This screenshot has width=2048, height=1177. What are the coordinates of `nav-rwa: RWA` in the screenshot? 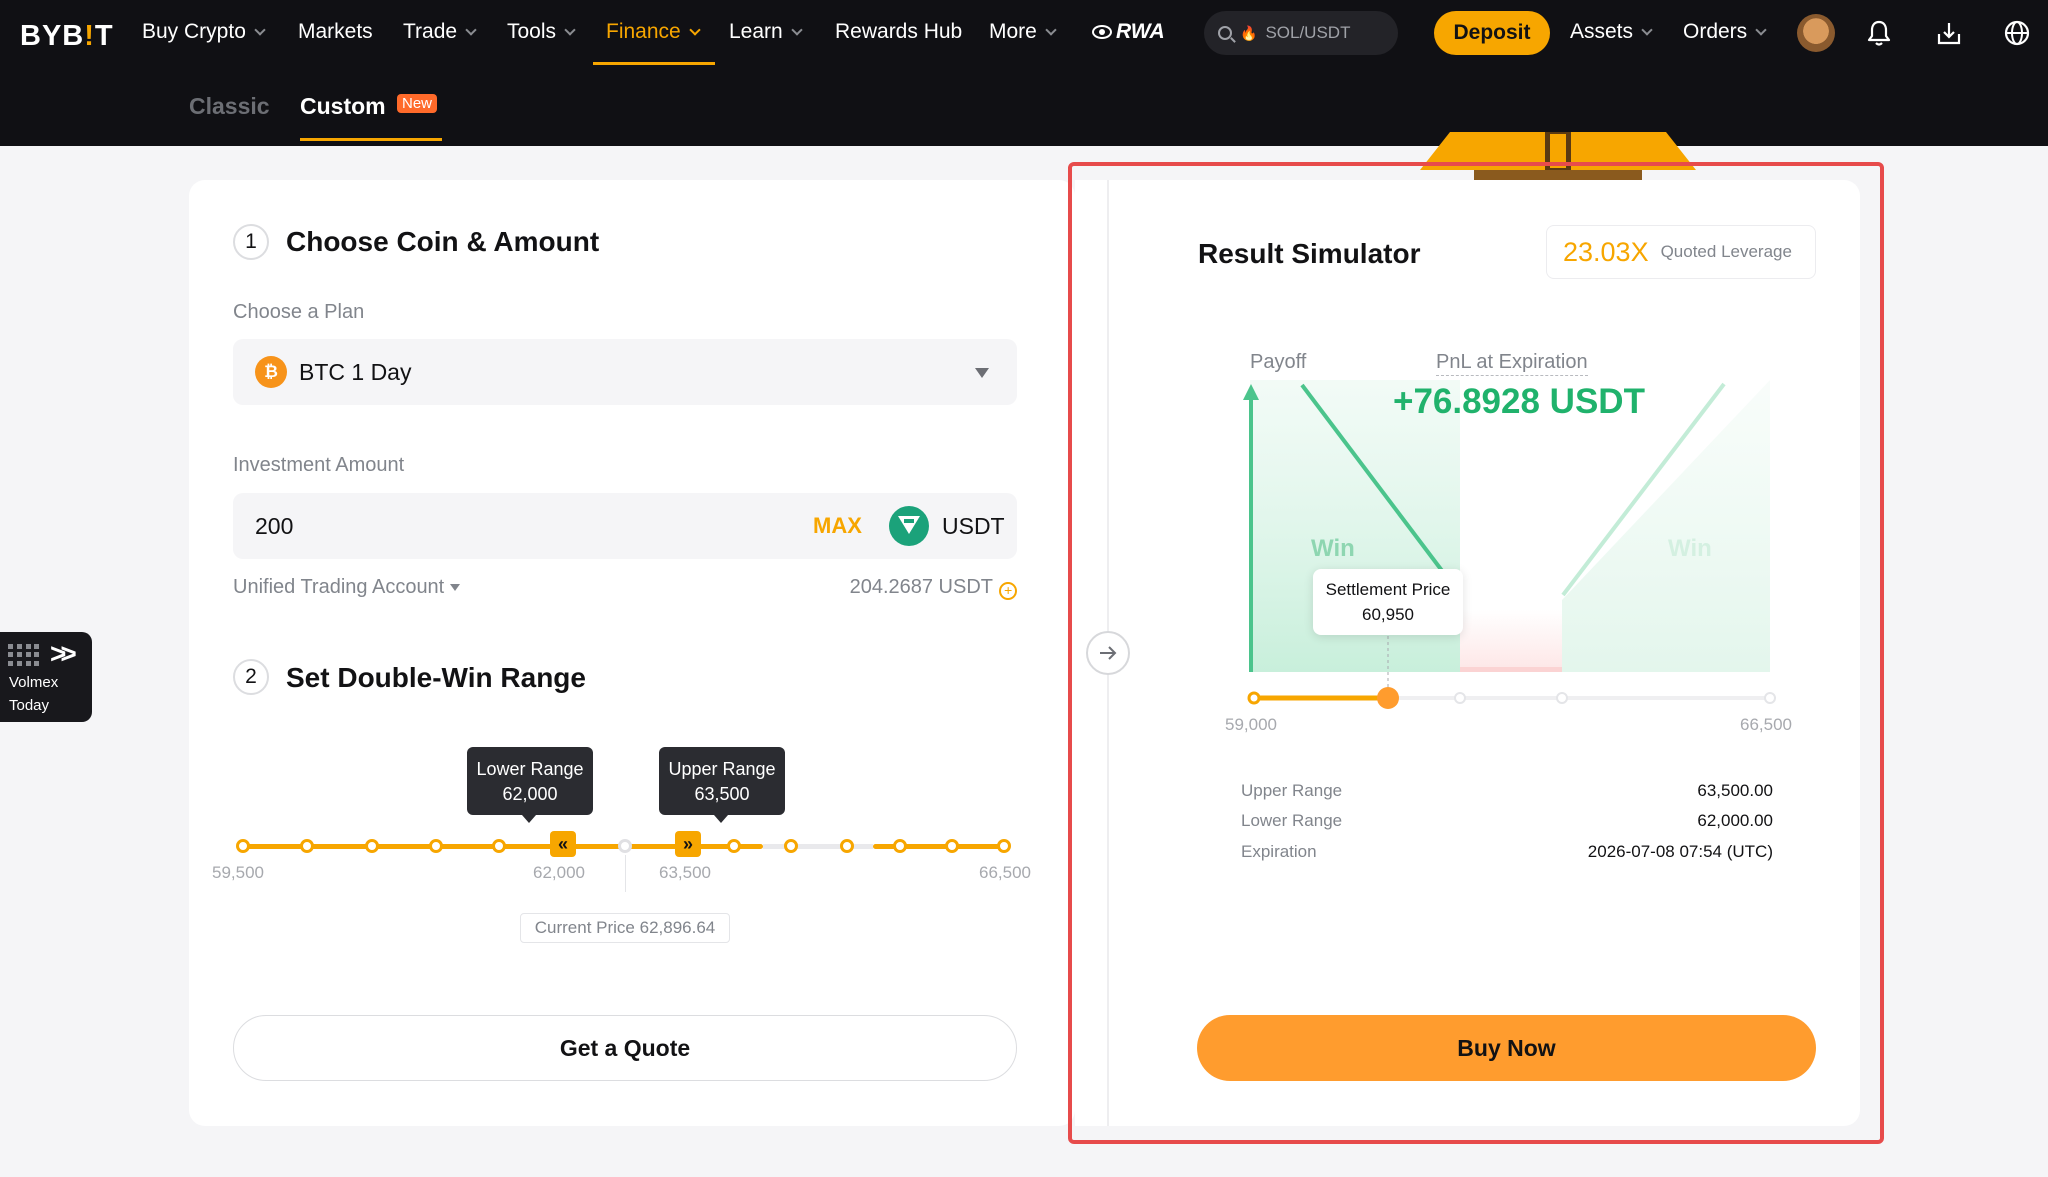 It's located at (1128, 32).